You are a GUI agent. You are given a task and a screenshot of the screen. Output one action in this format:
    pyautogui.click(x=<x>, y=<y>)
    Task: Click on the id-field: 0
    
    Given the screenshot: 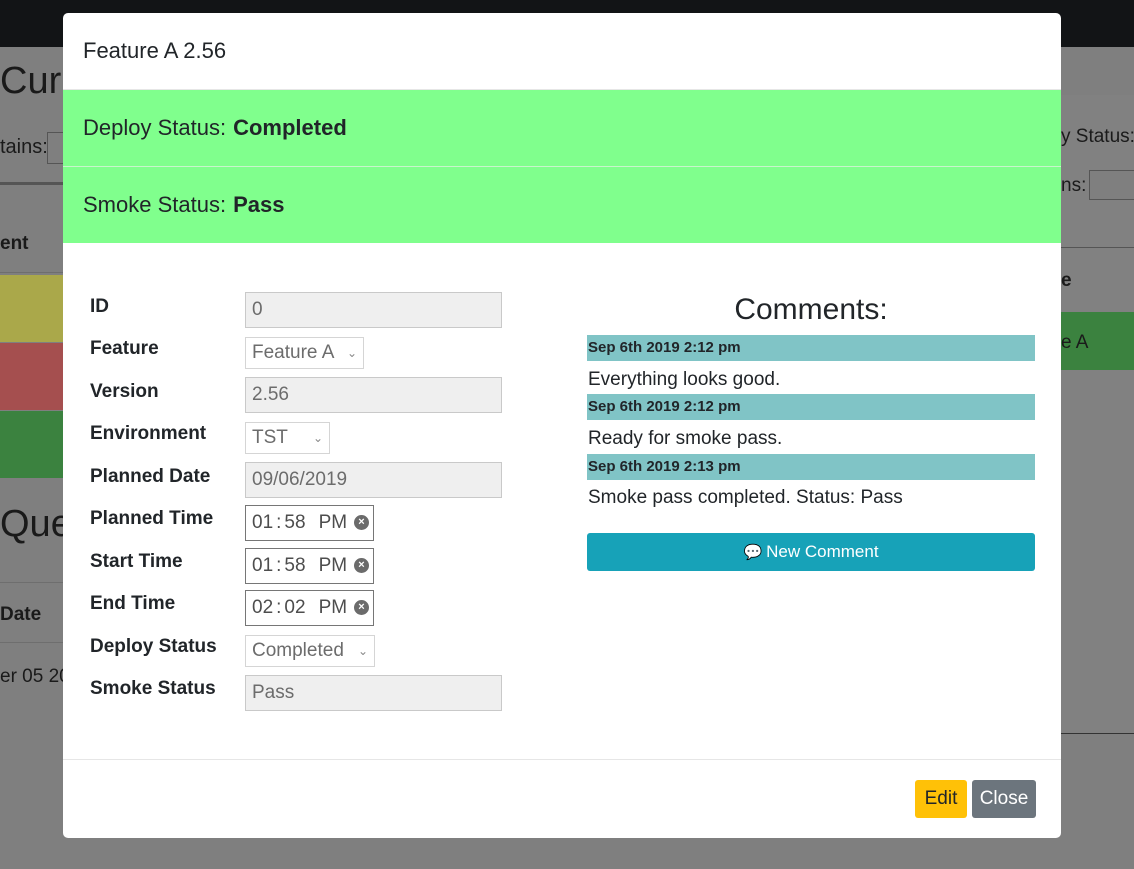 What is the action you would take?
    pyautogui.click(x=373, y=310)
    